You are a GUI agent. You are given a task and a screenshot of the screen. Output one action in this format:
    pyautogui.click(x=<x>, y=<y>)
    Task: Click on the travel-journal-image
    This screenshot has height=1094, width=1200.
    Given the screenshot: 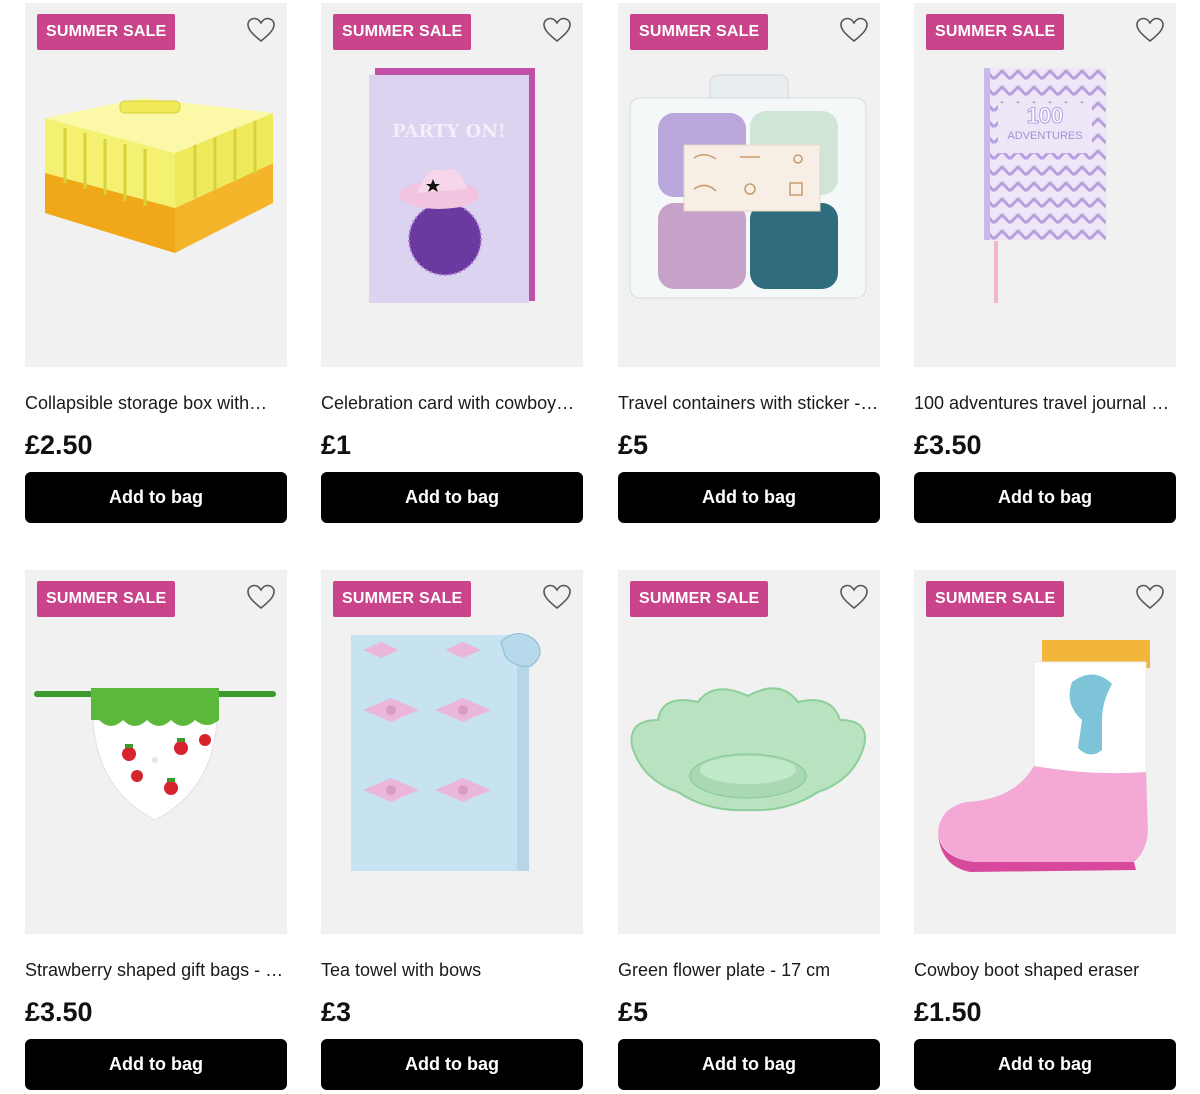 What is the action you would take?
    pyautogui.click(x=1045, y=185)
    